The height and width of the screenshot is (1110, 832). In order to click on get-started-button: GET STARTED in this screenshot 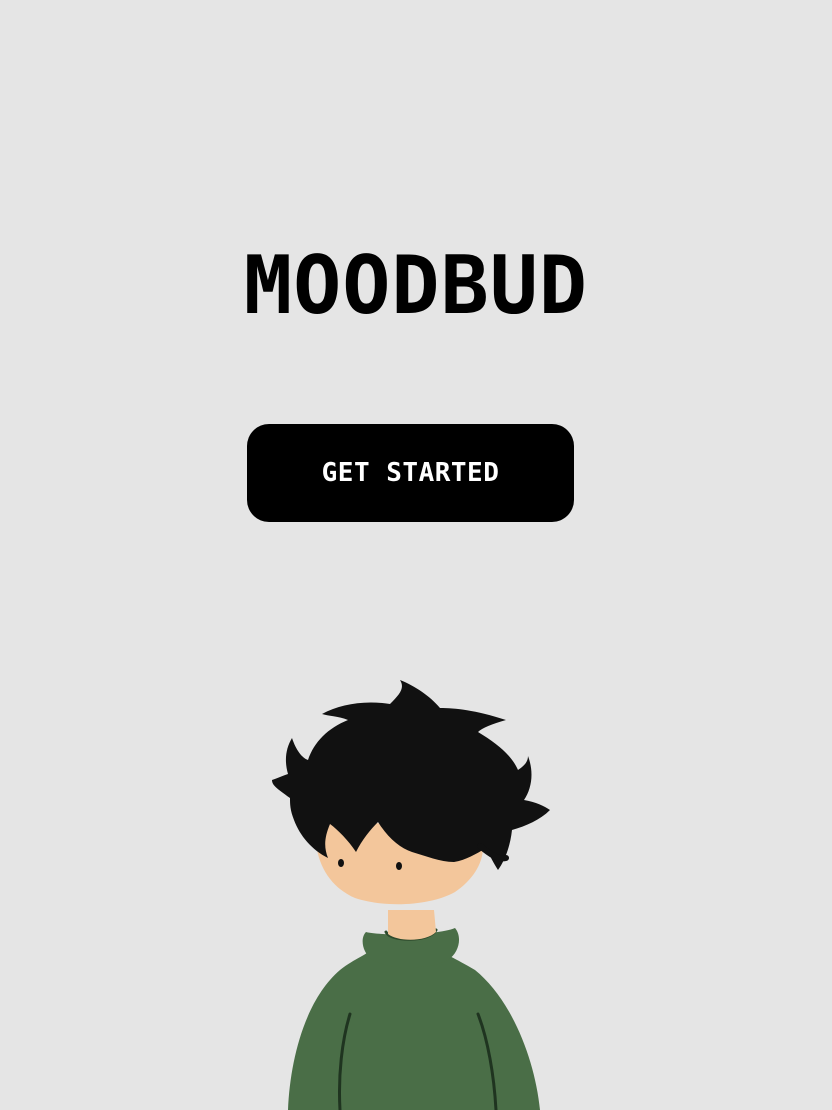, I will do `click(410, 473)`.